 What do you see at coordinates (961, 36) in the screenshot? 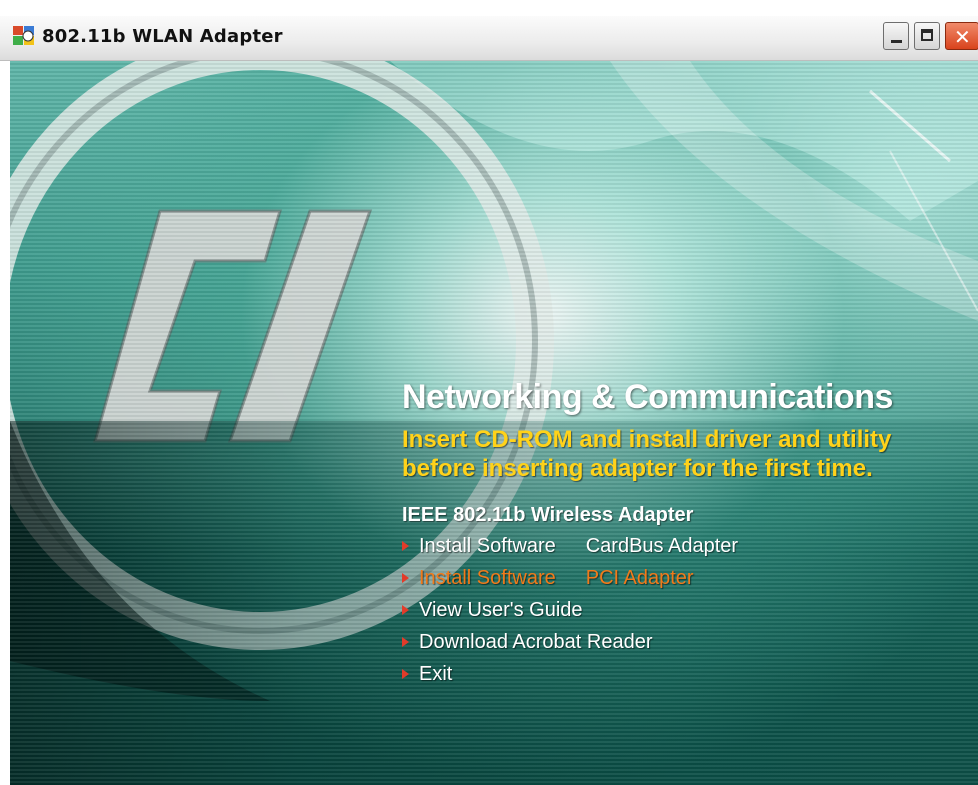
I see `close-icon` at bounding box center [961, 36].